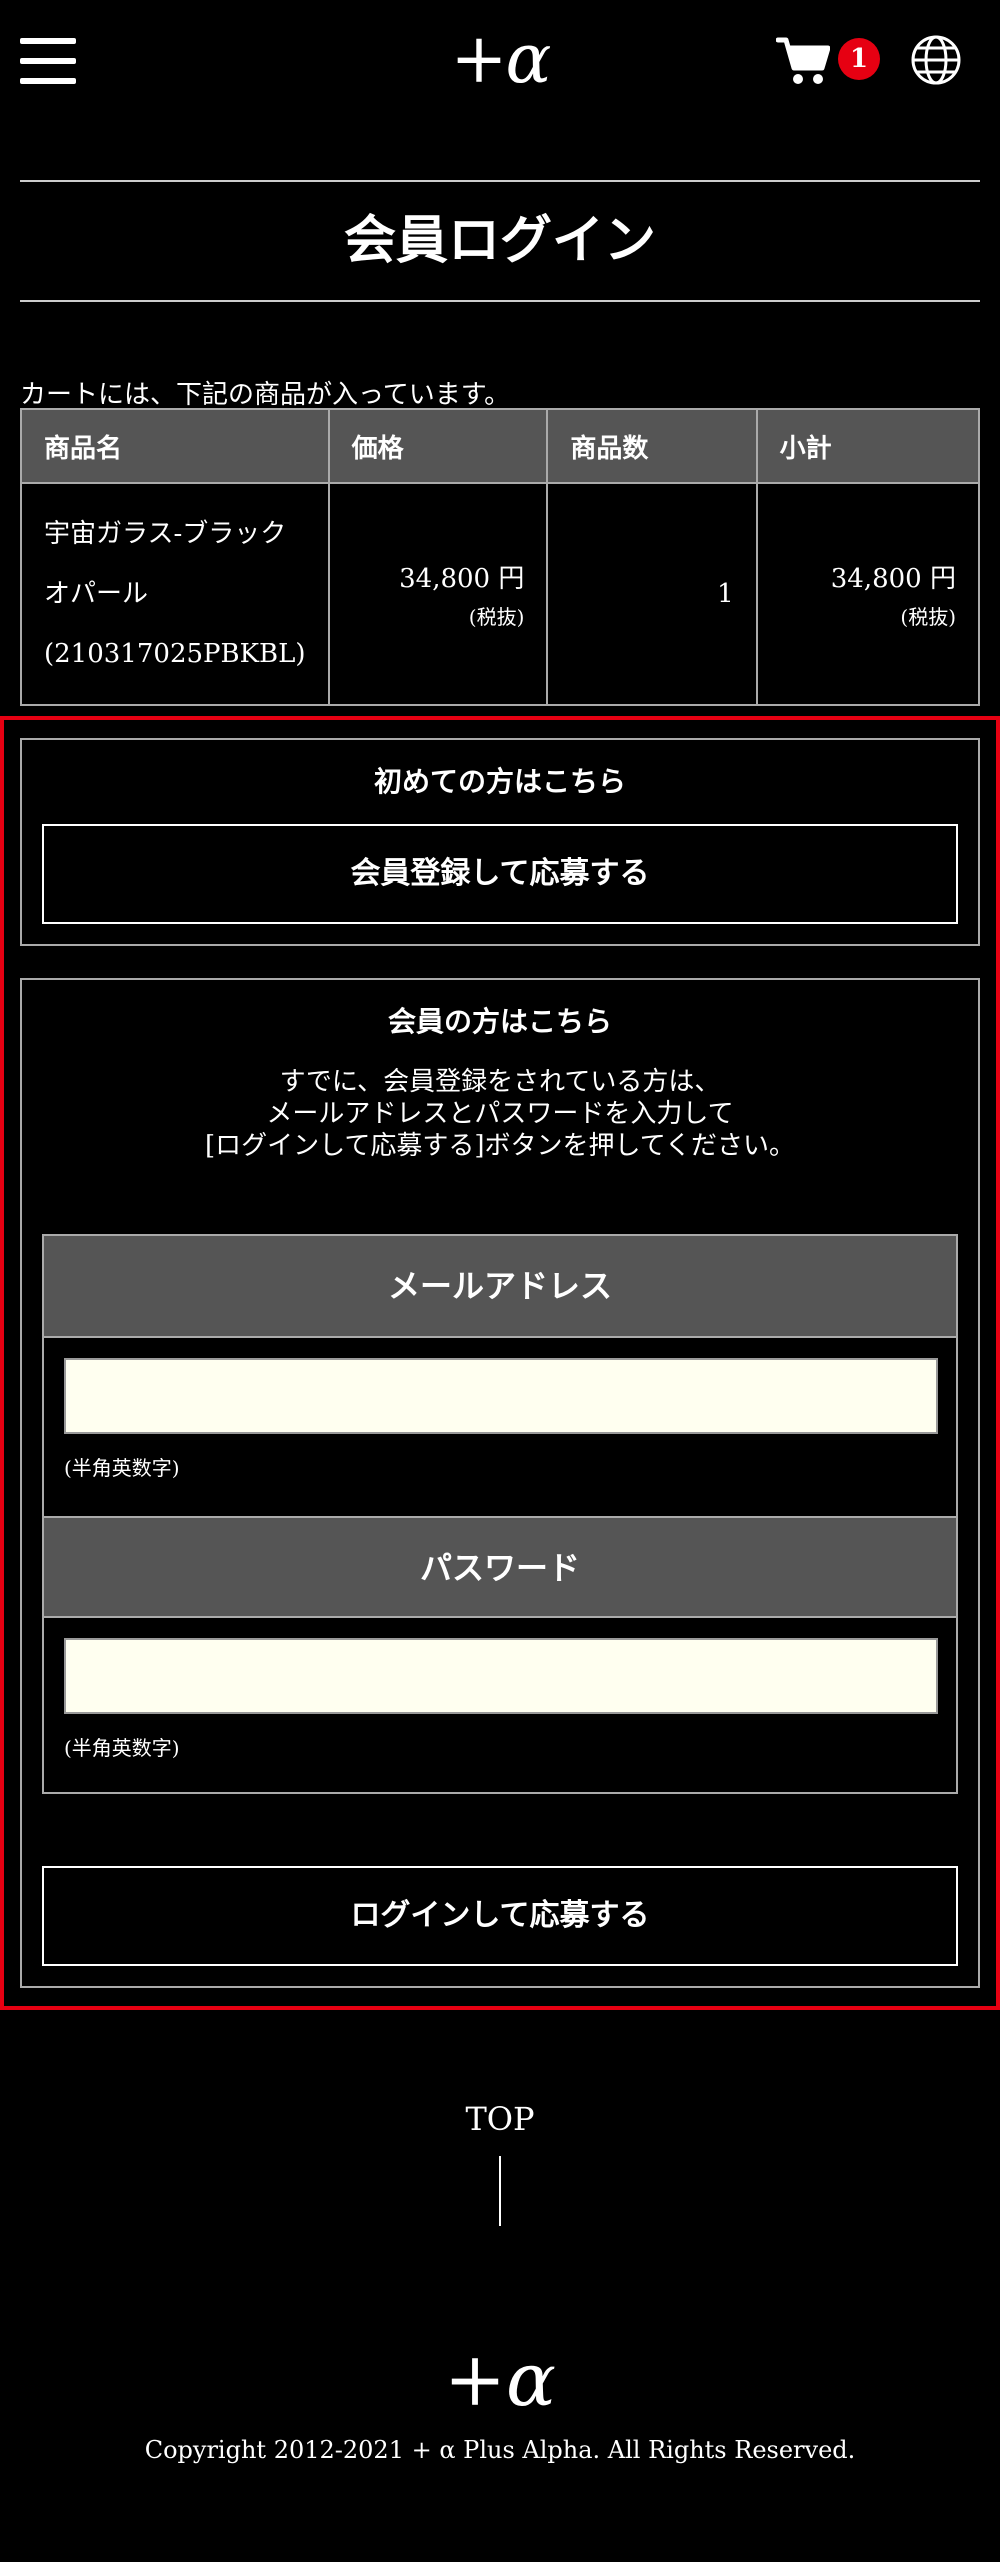  I want to click on instruction-line: [ログインして応募する]ボタンを押してください。, so click(500, 1146).